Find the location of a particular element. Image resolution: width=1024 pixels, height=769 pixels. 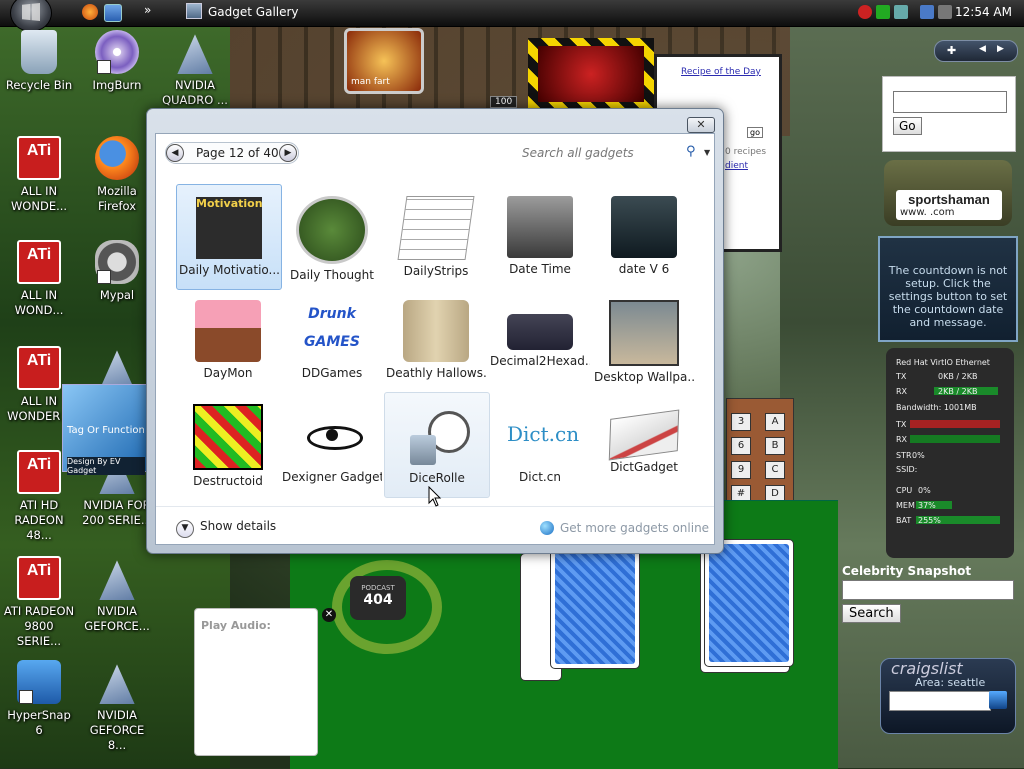

date-time-thumbnail is located at coordinates (540, 227).